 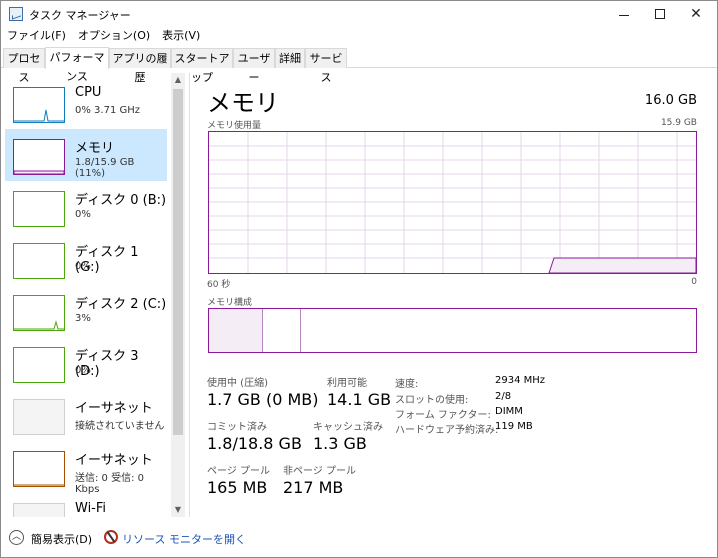 What do you see at coordinates (16, 14) in the screenshot?
I see `task-manager-icon` at bounding box center [16, 14].